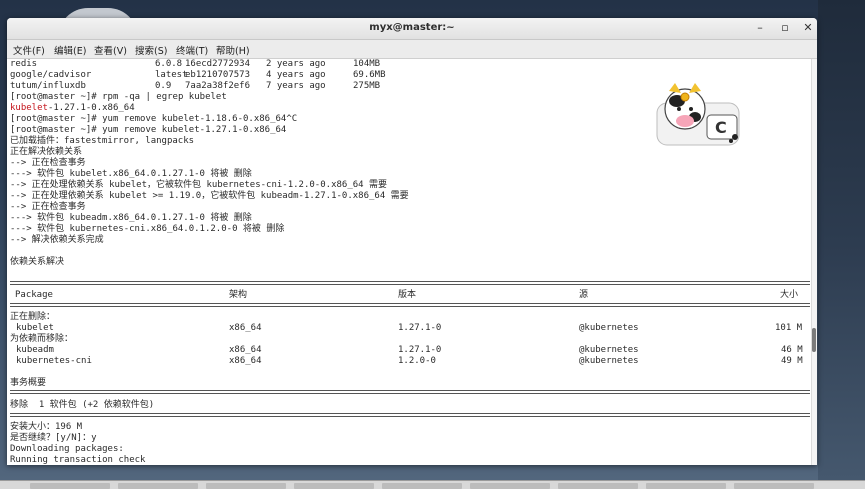  I want to click on highlight-match: kubelet, so click(29, 108).